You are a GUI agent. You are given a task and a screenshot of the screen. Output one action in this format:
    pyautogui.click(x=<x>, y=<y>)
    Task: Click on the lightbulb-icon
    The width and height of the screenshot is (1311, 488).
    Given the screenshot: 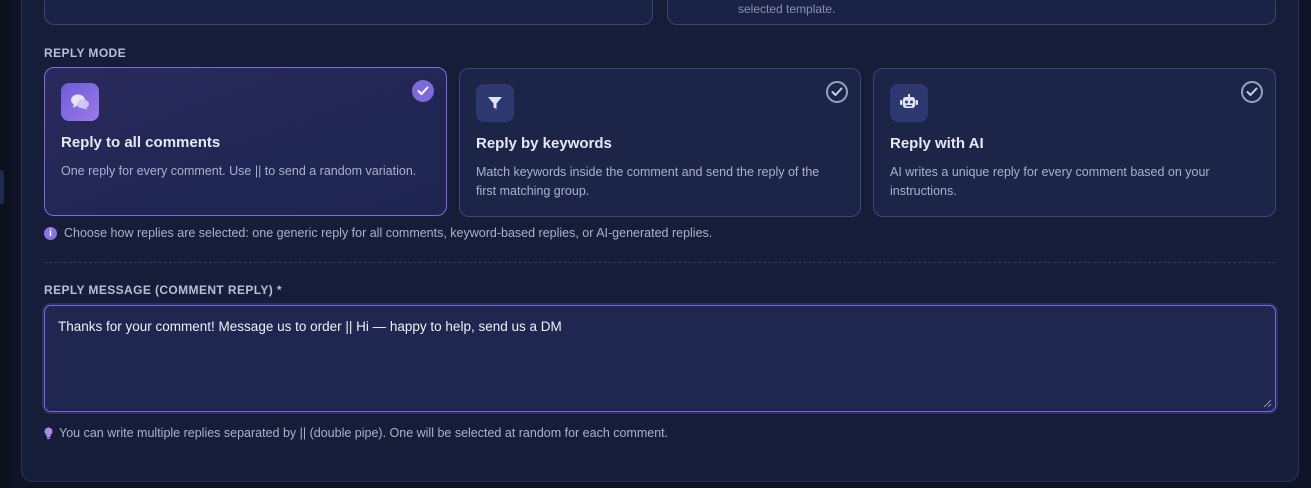 What is the action you would take?
    pyautogui.click(x=48, y=433)
    